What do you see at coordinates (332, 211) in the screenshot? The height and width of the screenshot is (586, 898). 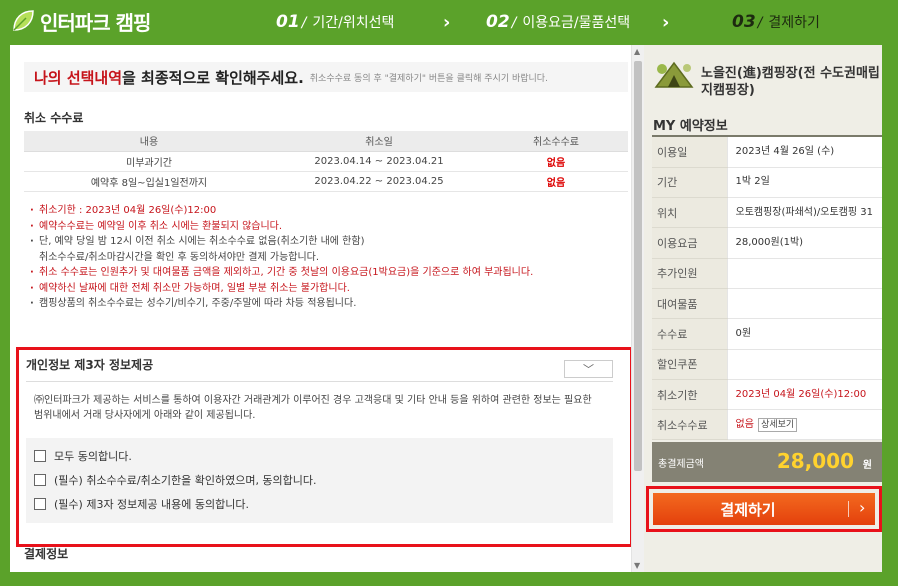 I see `list-item: 취소기한 : 2023년 04월 26일(수)12:00` at bounding box center [332, 211].